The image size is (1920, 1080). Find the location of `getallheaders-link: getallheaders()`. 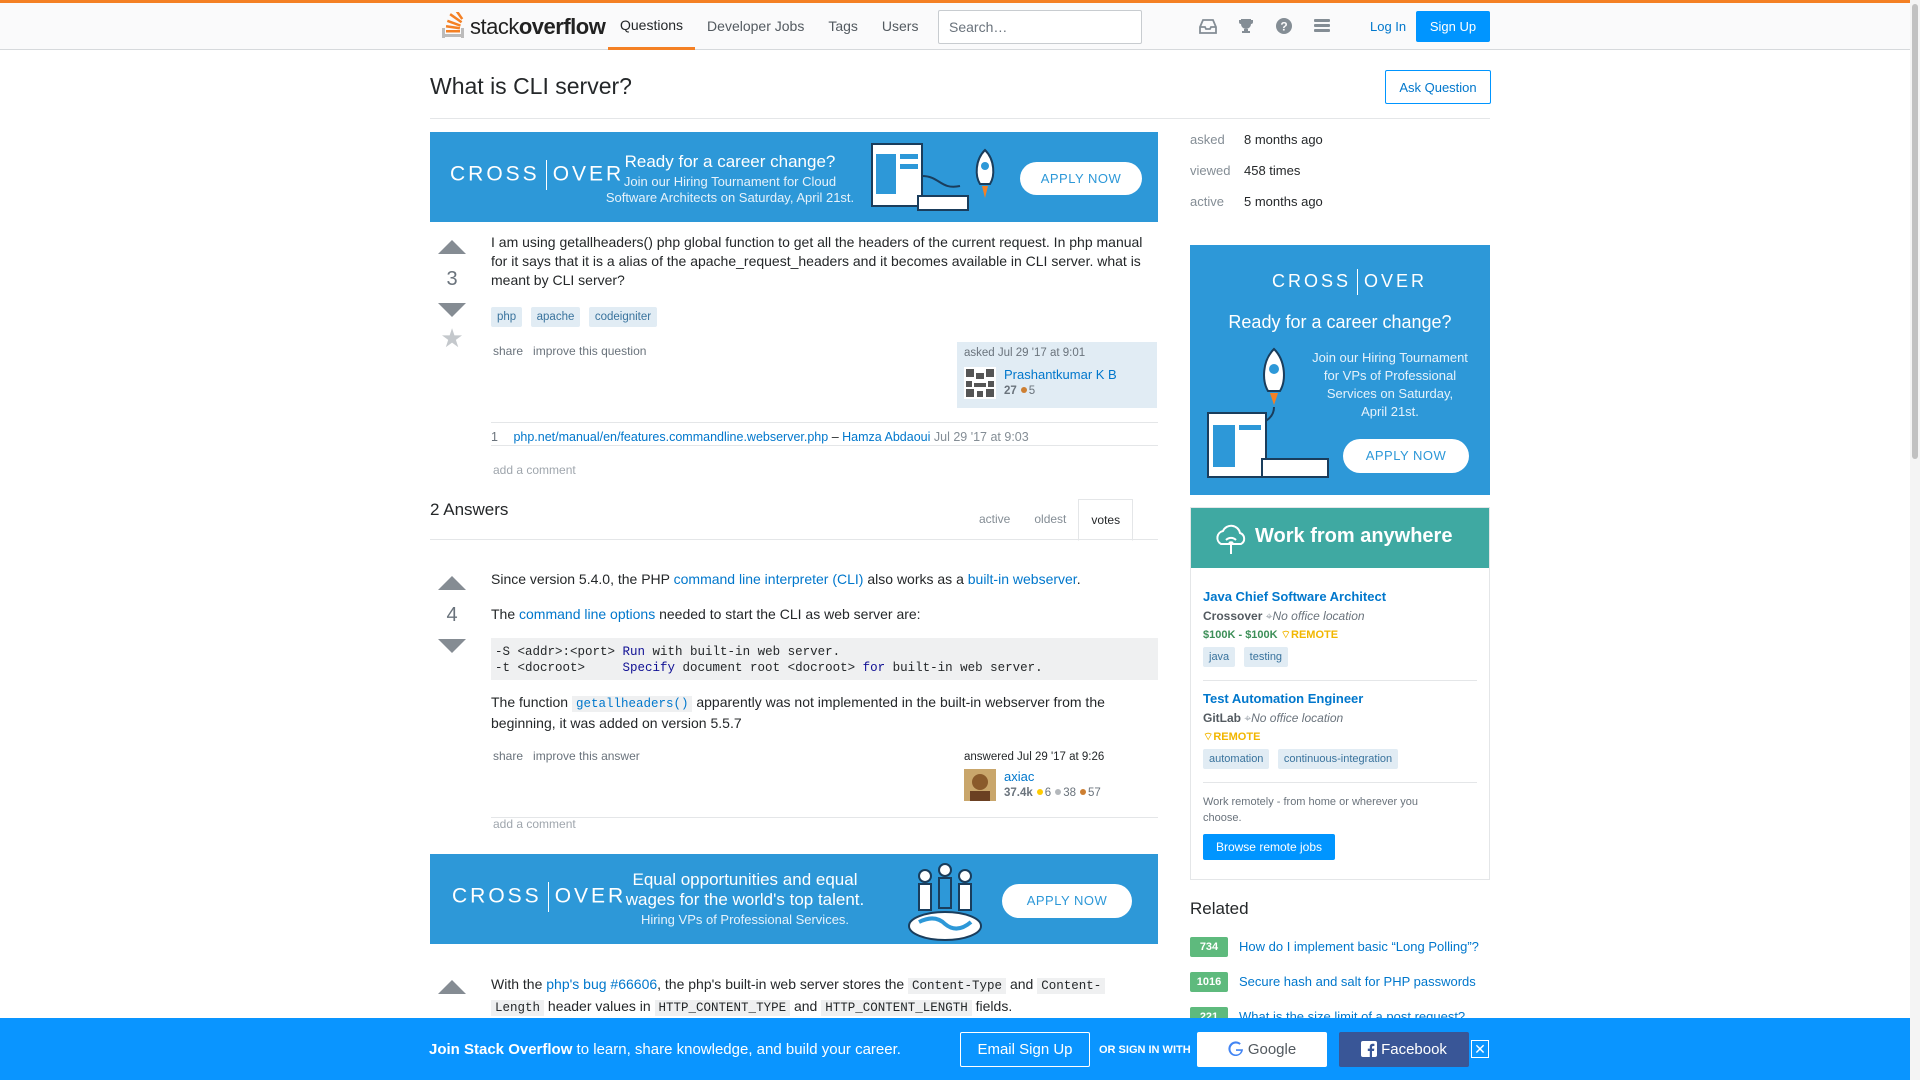

getallheaders-link: getallheaders() is located at coordinates (632, 704).